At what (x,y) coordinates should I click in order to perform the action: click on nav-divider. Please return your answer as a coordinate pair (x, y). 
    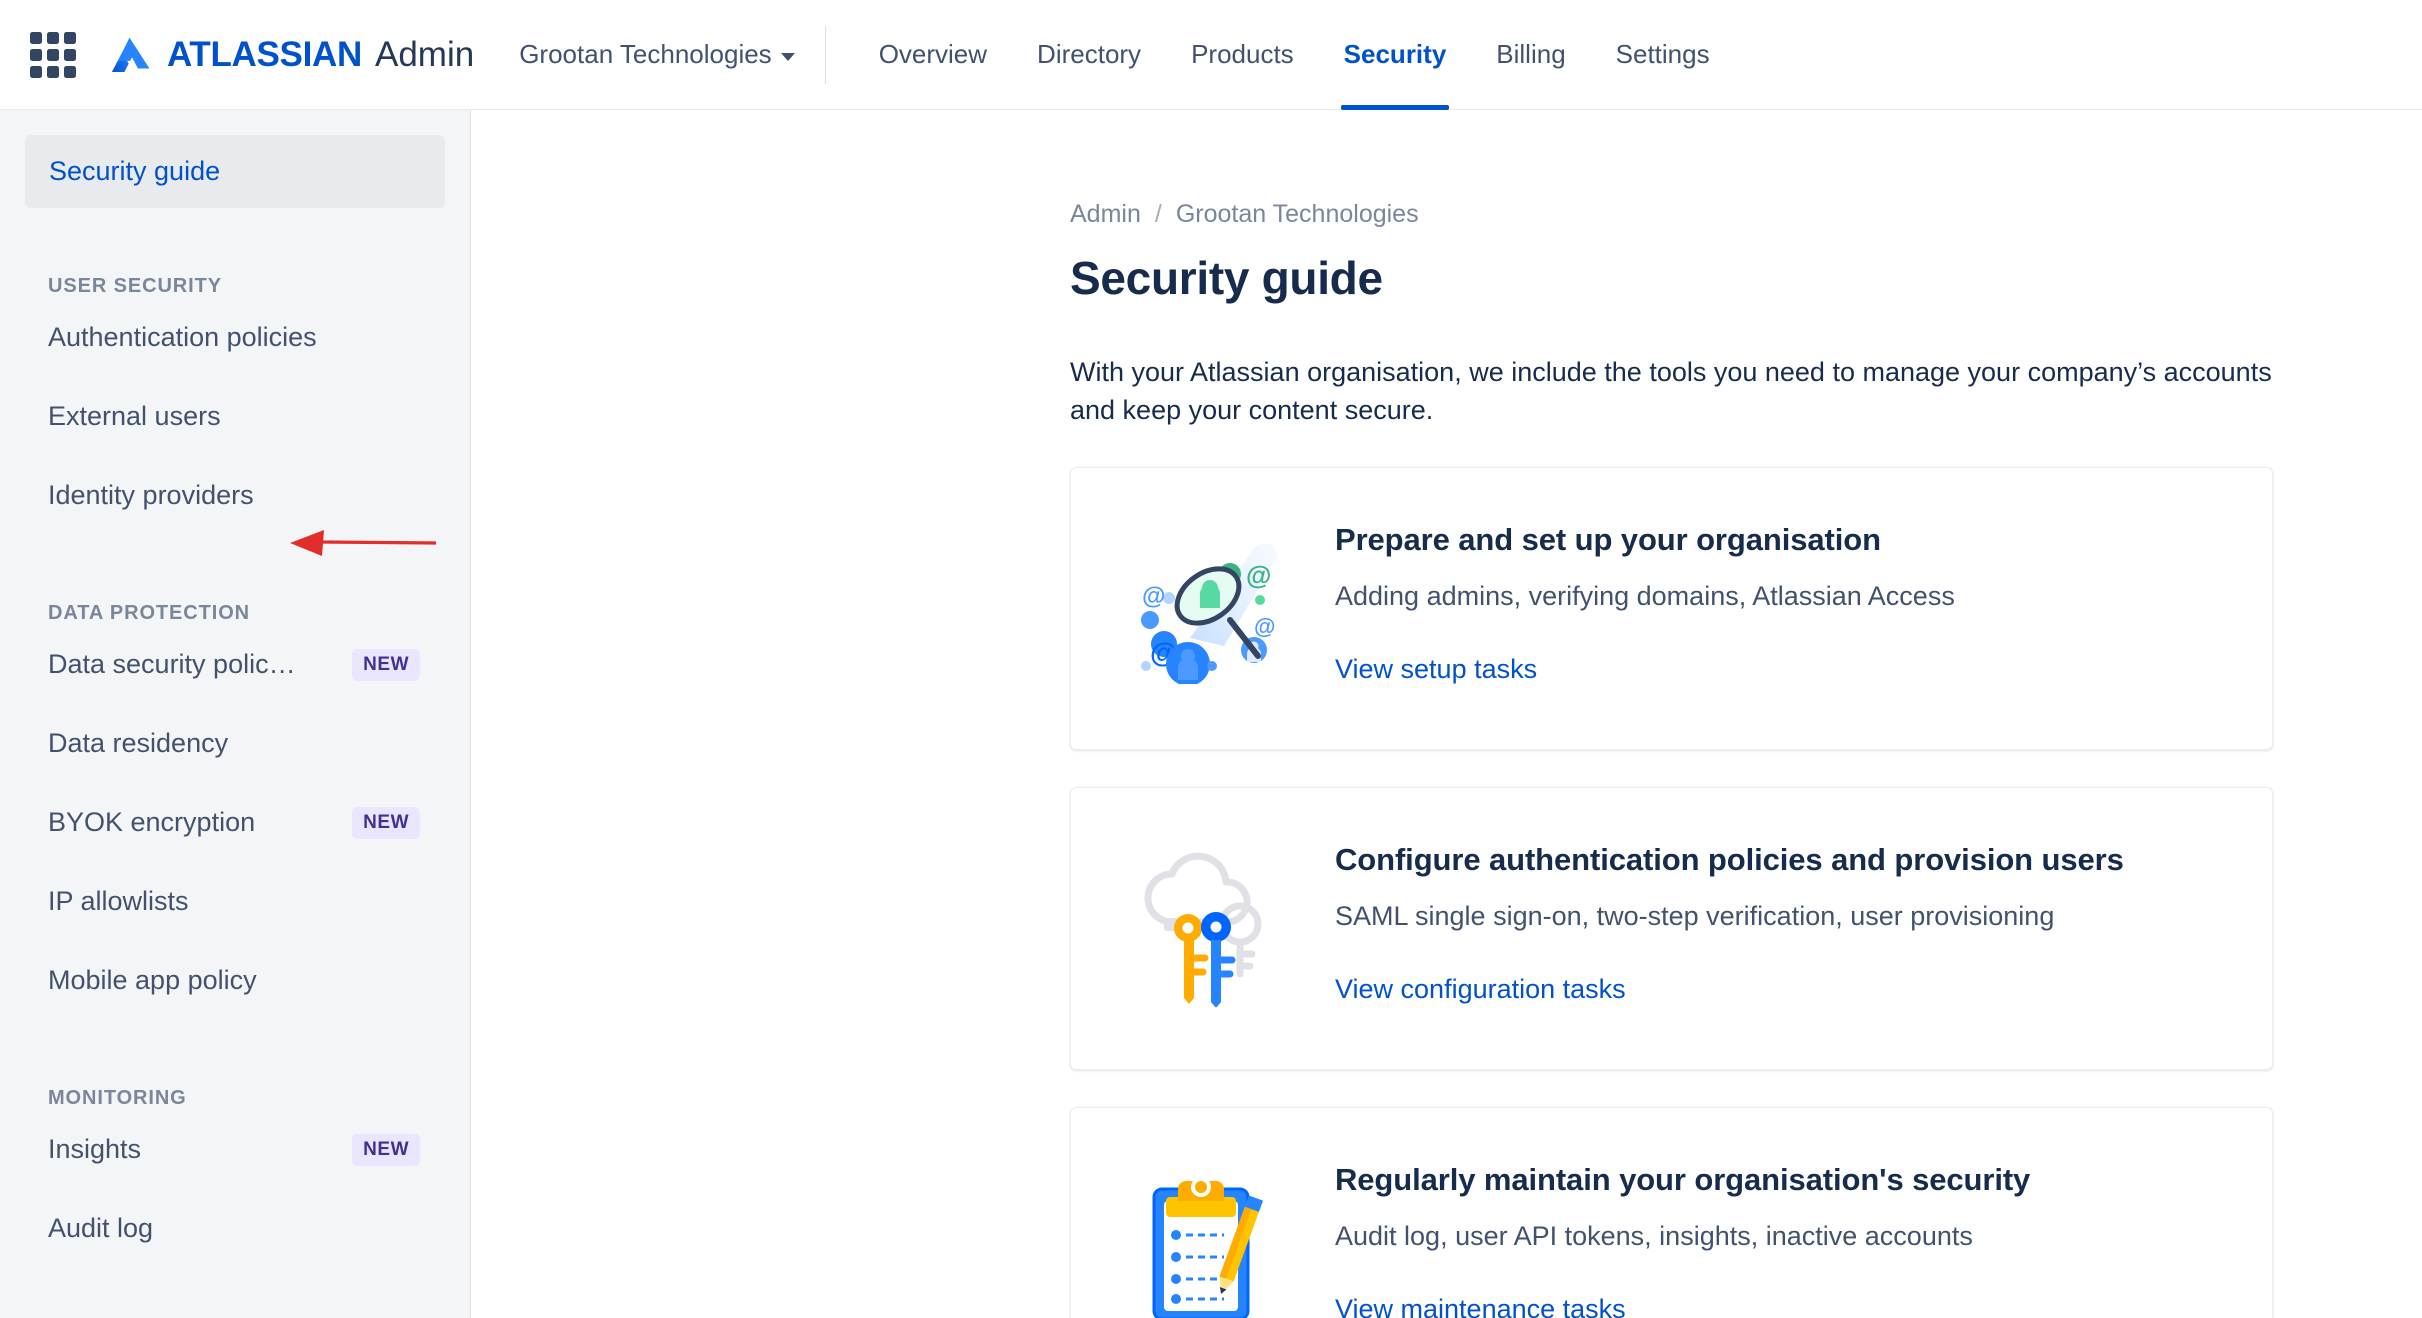
    Looking at the image, I should click on (825, 54).